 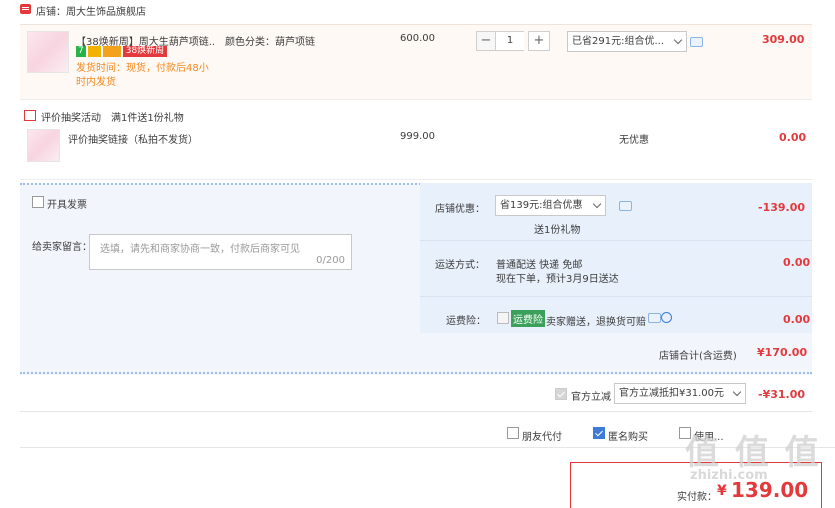 I want to click on promo-badge: 38焕新周, so click(x=145, y=51).